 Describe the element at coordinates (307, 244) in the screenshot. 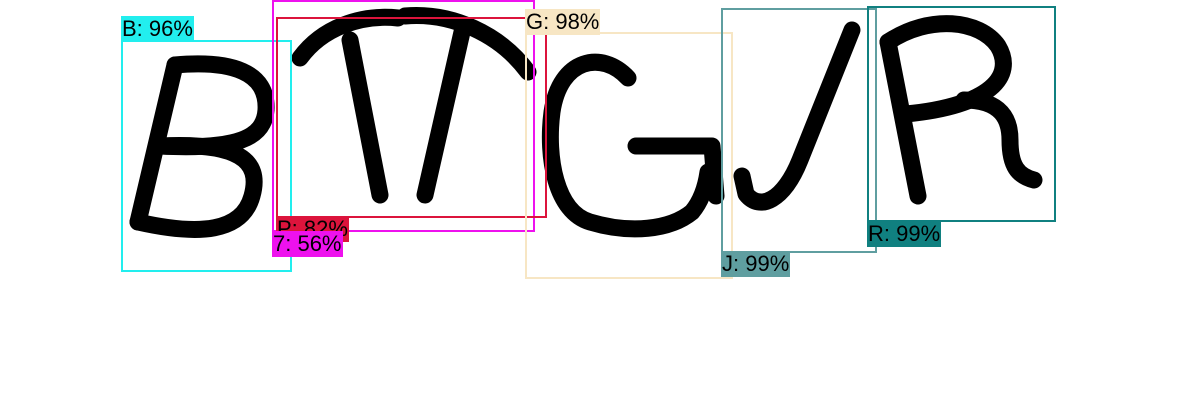

I see `detection-label-7: 7: 56%` at that location.